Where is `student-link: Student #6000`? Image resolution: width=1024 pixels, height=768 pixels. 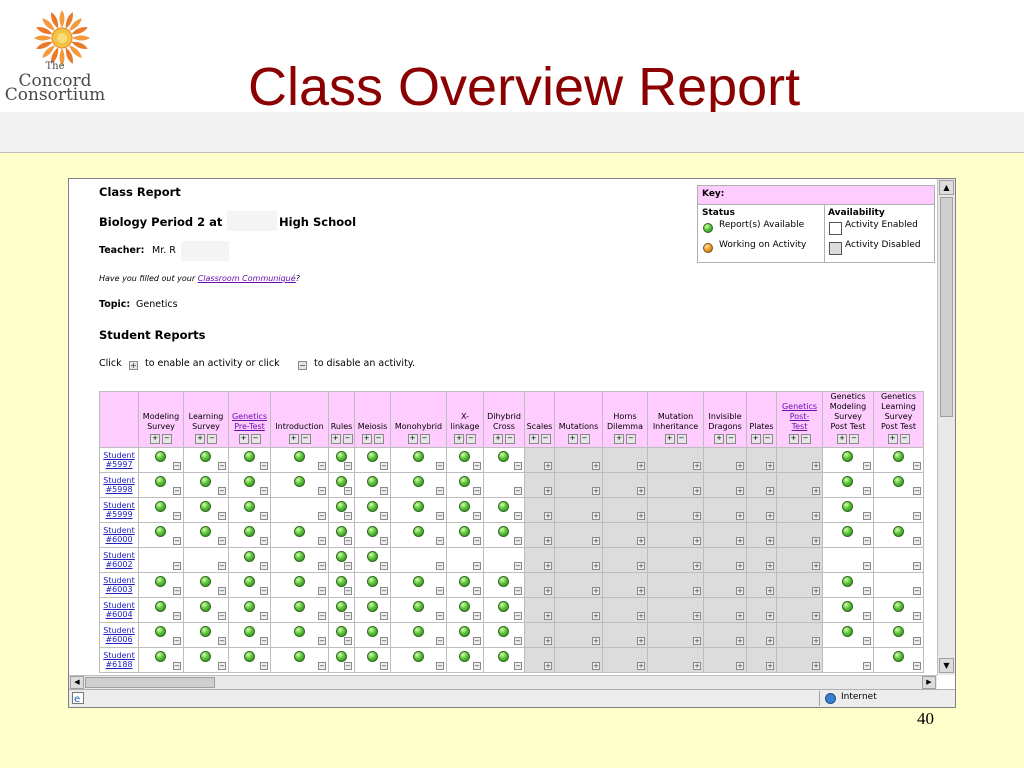
student-link: Student #6000 is located at coordinates (119, 535).